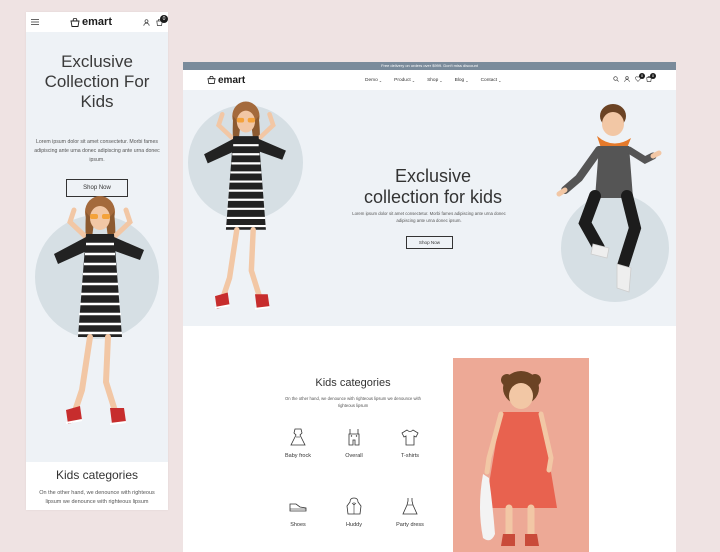  Describe the element at coordinates (410, 437) in the screenshot. I see `tshirt-icon` at that location.